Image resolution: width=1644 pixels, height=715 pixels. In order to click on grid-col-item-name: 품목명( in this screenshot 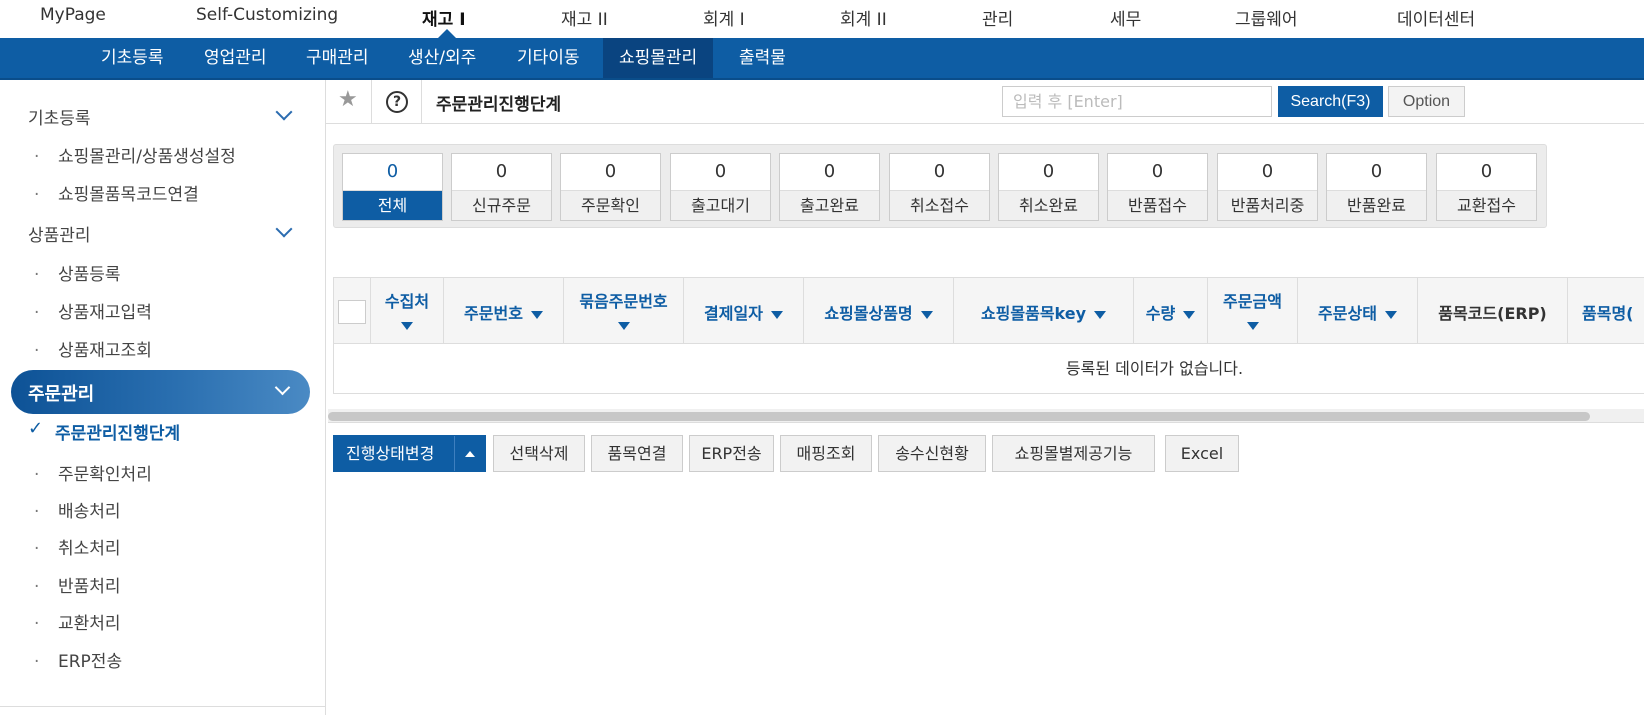, I will do `click(1606, 311)`.